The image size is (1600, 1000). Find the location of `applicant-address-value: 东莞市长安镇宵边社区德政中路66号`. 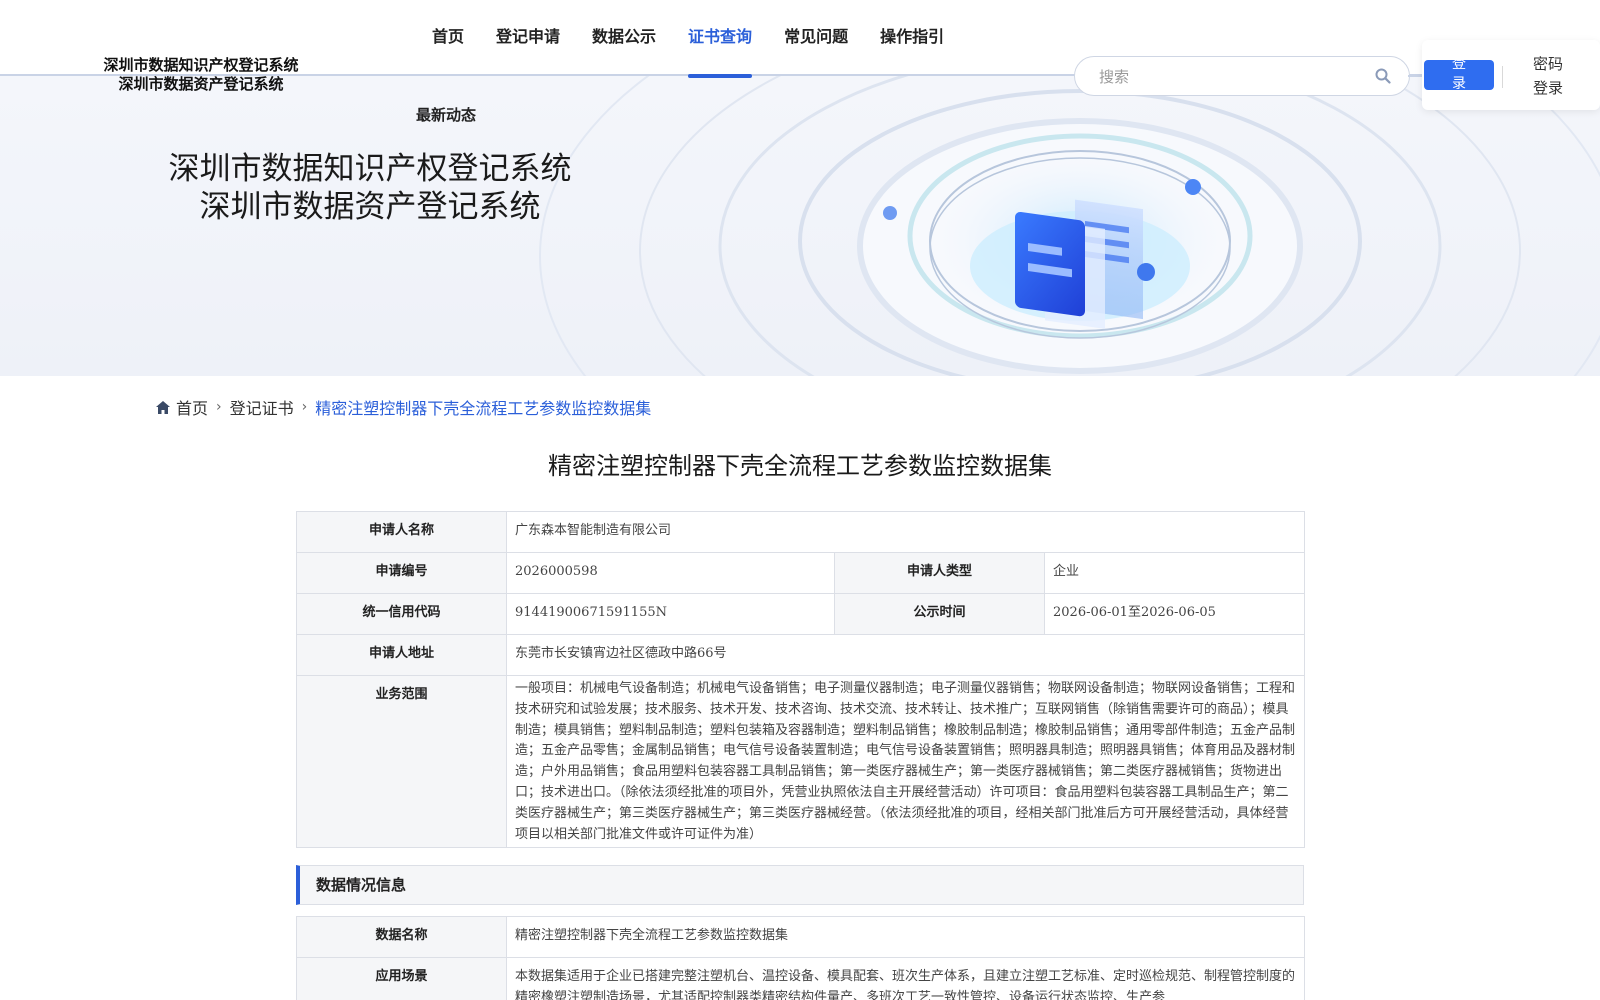

applicant-address-value: 东莞市长安镇宵边社区德政中路66号 is located at coordinates (905, 655).